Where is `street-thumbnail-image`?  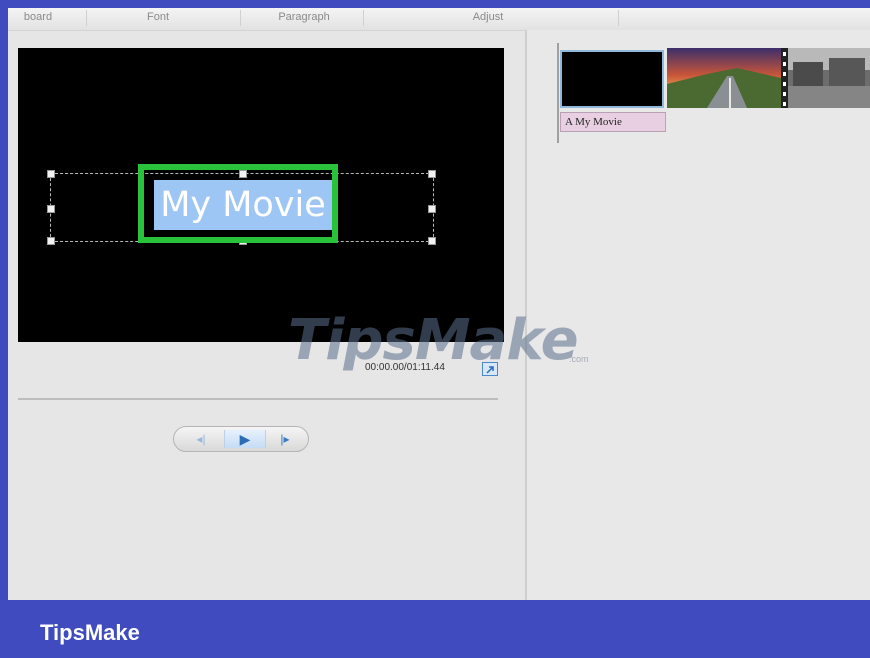 street-thumbnail-image is located at coordinates (825, 78).